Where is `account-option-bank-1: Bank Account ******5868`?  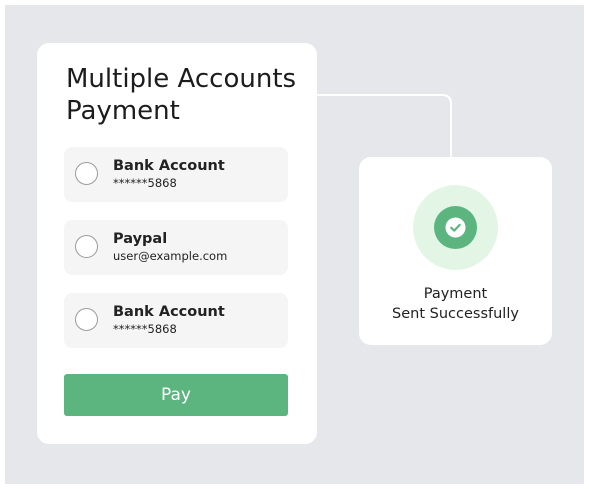
account-option-bank-1: Bank Account ******5868 is located at coordinates (176, 174).